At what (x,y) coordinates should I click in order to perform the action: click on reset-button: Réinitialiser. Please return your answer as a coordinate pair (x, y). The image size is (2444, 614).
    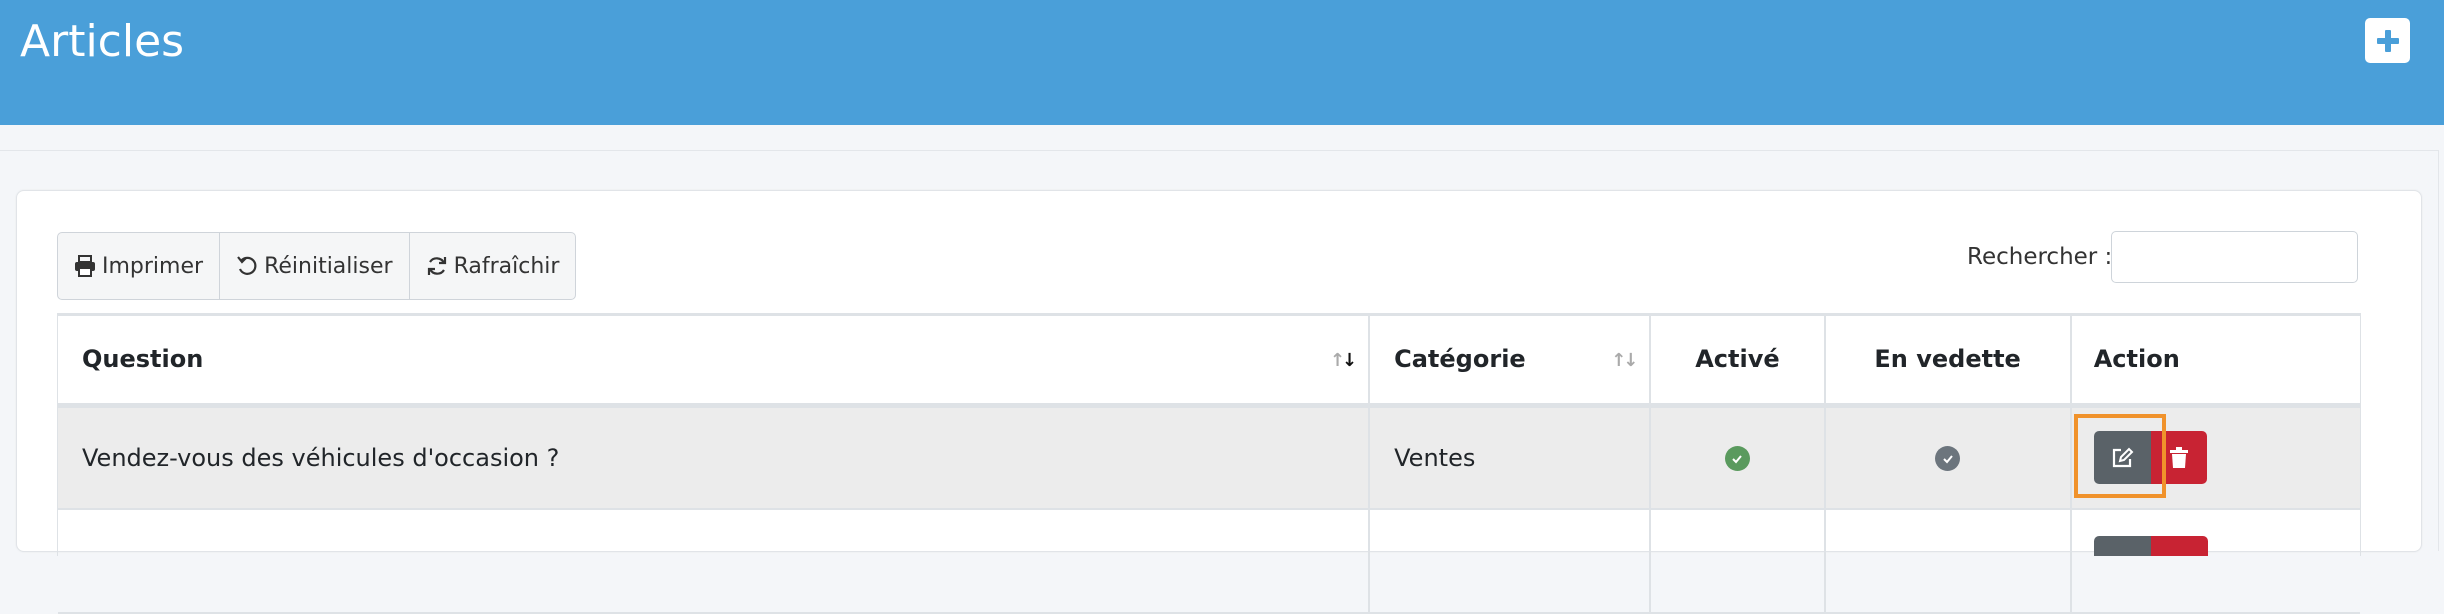
    Looking at the image, I should click on (315, 266).